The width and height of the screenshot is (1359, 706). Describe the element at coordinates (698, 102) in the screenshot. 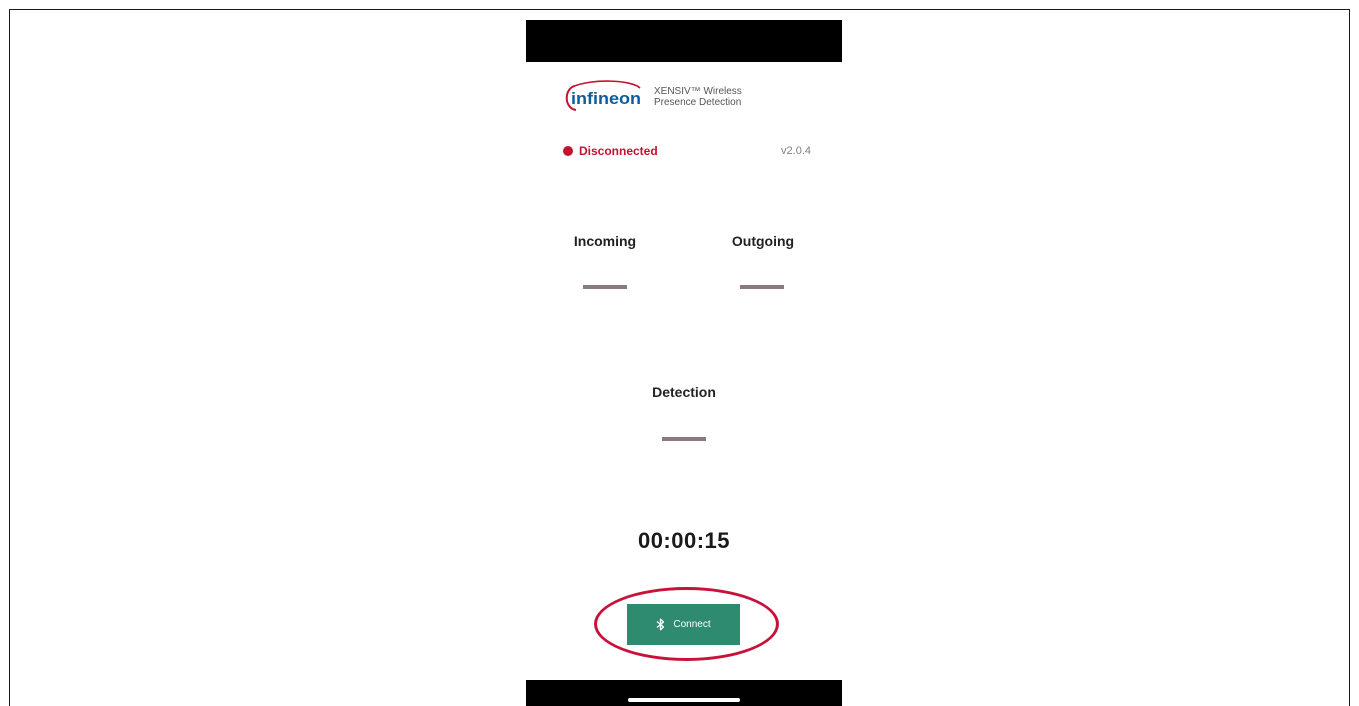

I see `app-title-line2: Presence Detection` at that location.